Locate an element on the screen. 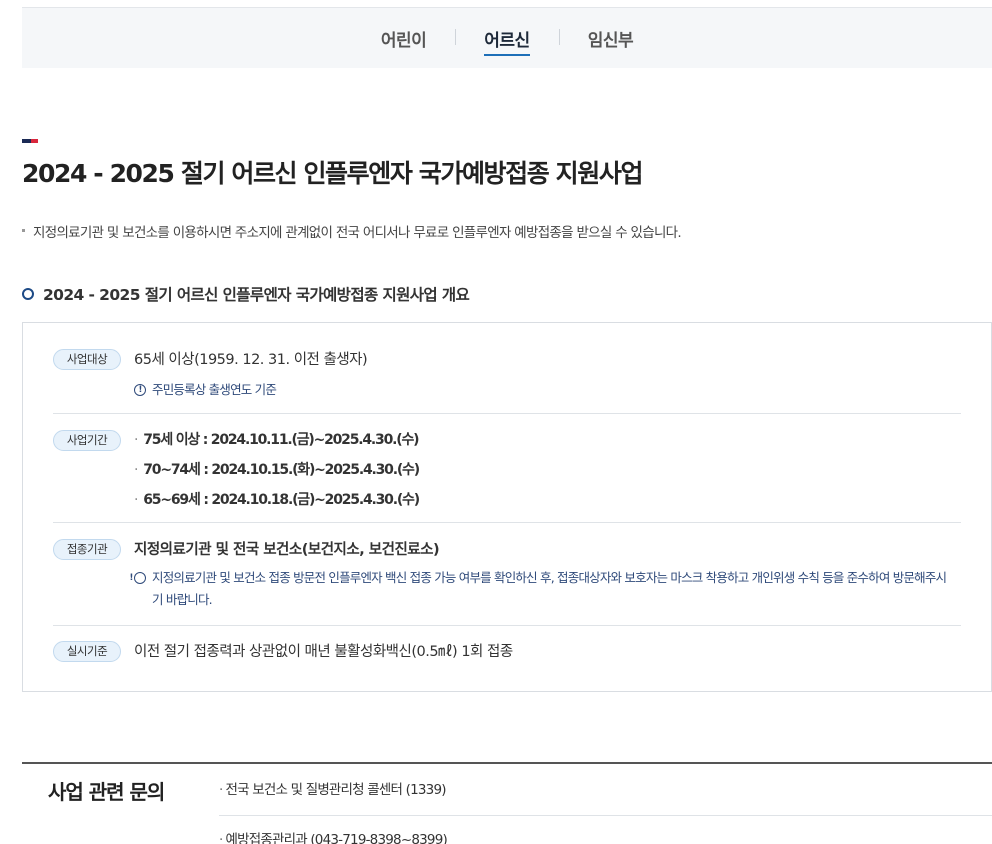  tab-children-label: 어린이 is located at coordinates (403, 40).